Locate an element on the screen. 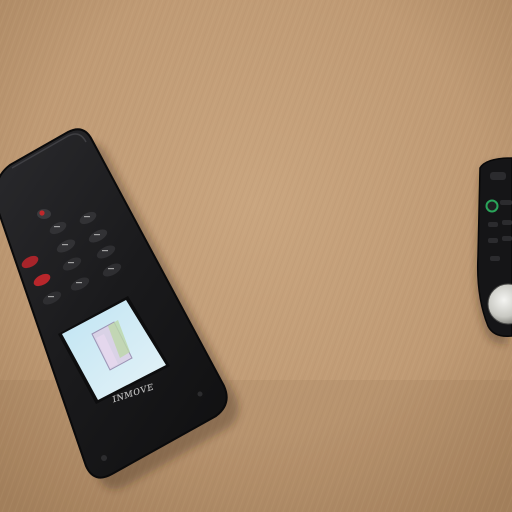  remote-led is located at coordinates (104, 458).